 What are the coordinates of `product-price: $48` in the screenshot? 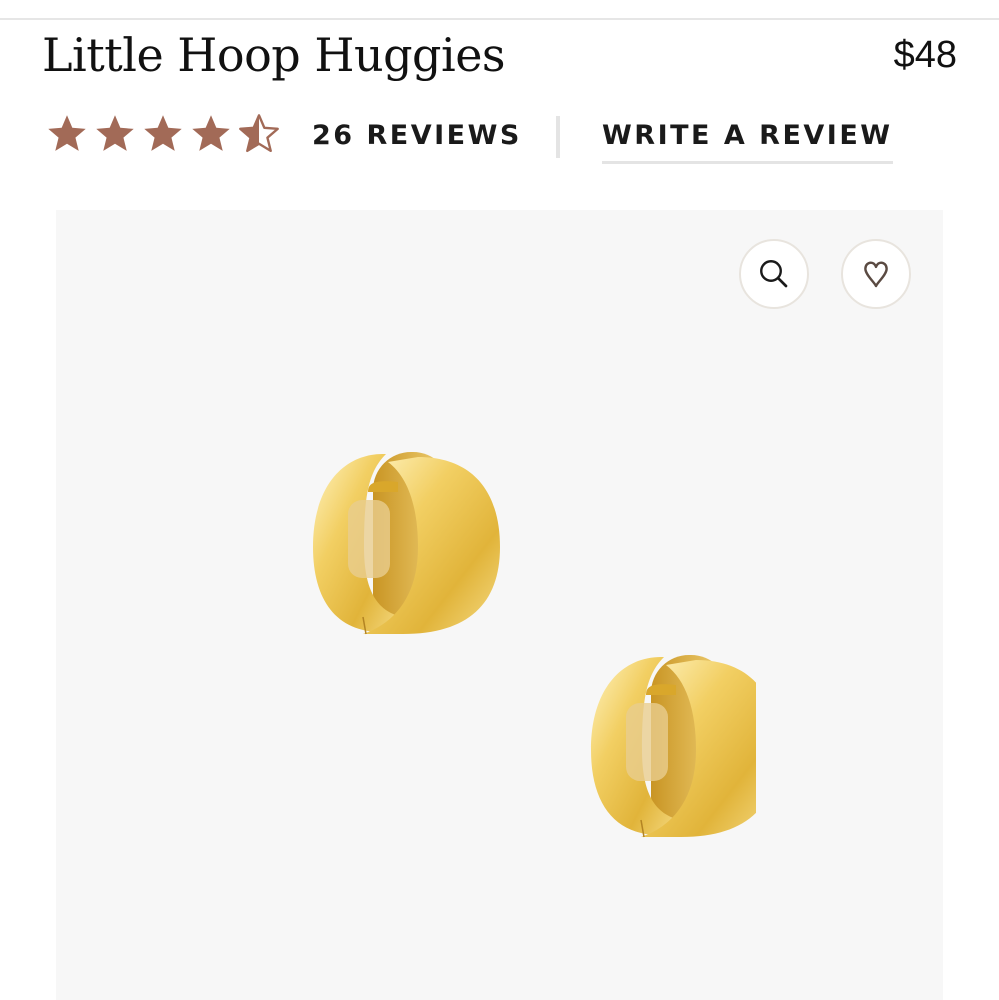 It's located at (925, 55).